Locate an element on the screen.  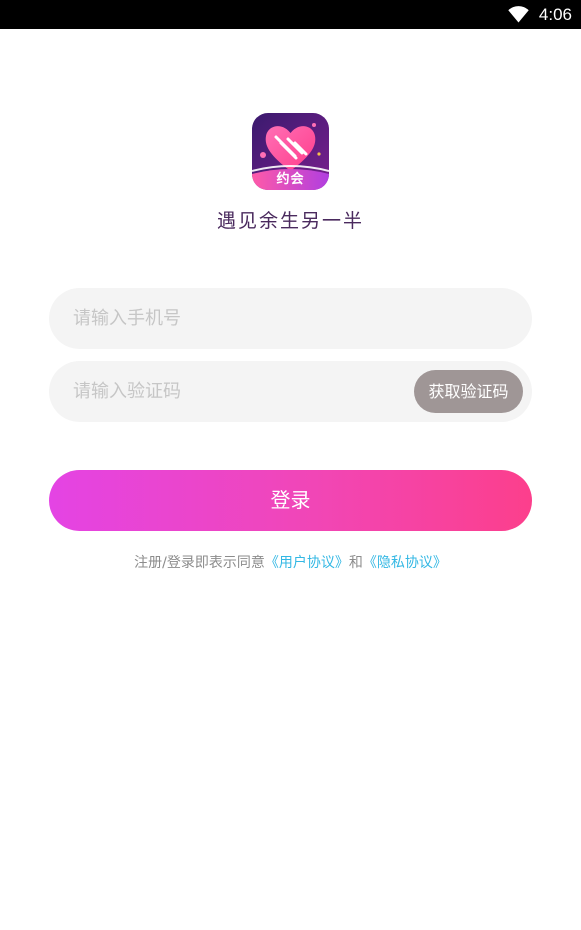
get-code-button: 获取验证码 is located at coordinates (468, 391).